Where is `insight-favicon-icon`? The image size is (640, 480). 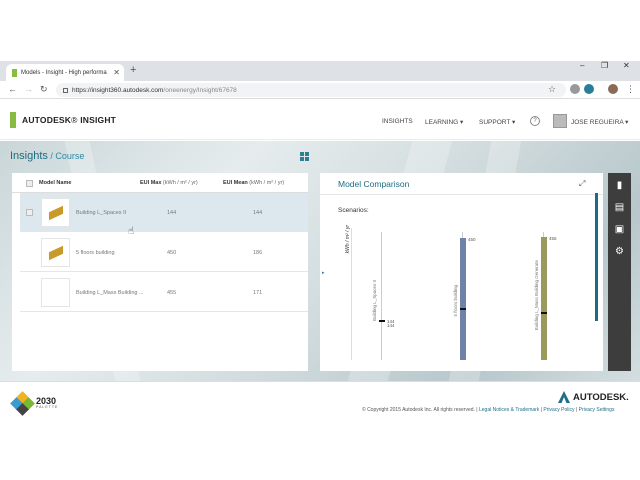 insight-favicon-icon is located at coordinates (14, 72).